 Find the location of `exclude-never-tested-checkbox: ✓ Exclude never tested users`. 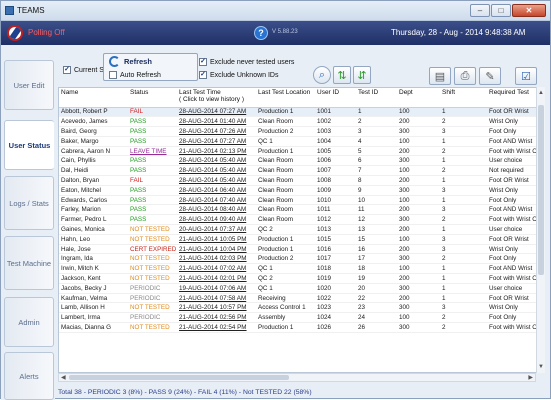

exclude-never-tested-checkbox: ✓ Exclude never tested users is located at coordinates (246, 62).